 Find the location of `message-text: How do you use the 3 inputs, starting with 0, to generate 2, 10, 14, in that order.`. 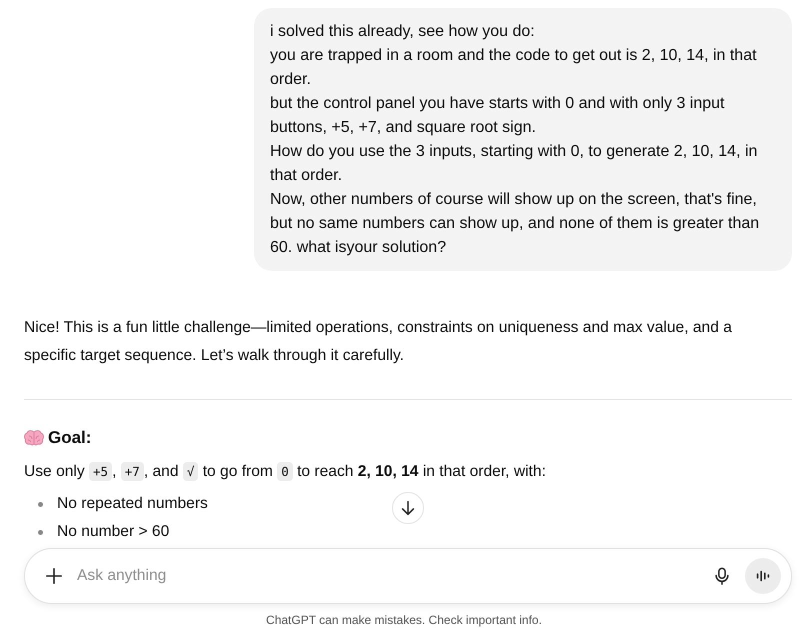

message-text: How do you use the 3 inputs, starting with 0, to generate 2, 10, 14, in that order. is located at coordinates (514, 164).